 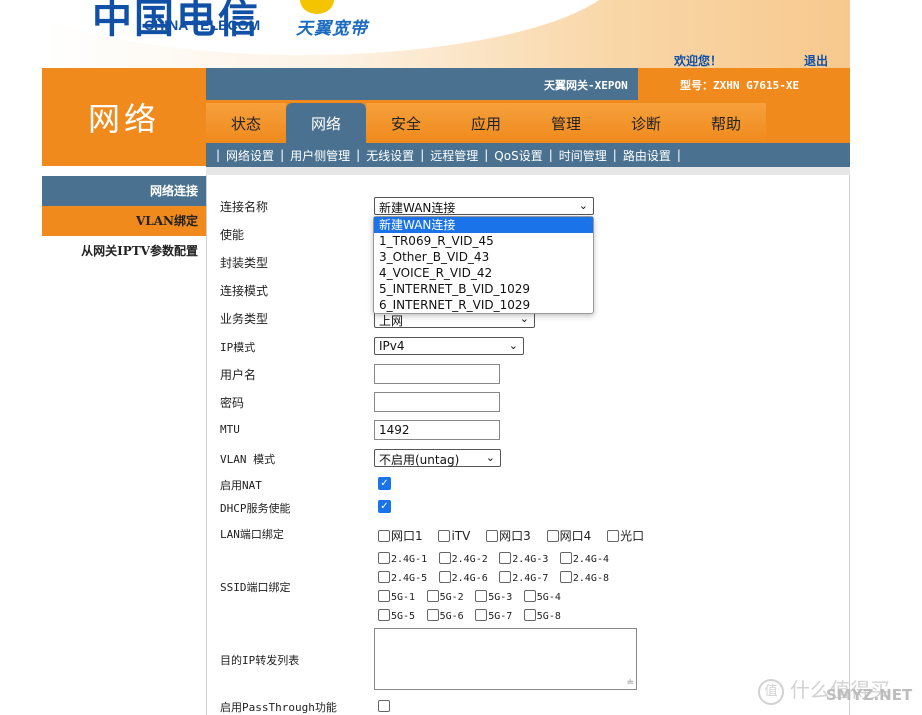 I want to click on subnav-user-side: 用户侧管理, so click(x=320, y=155).